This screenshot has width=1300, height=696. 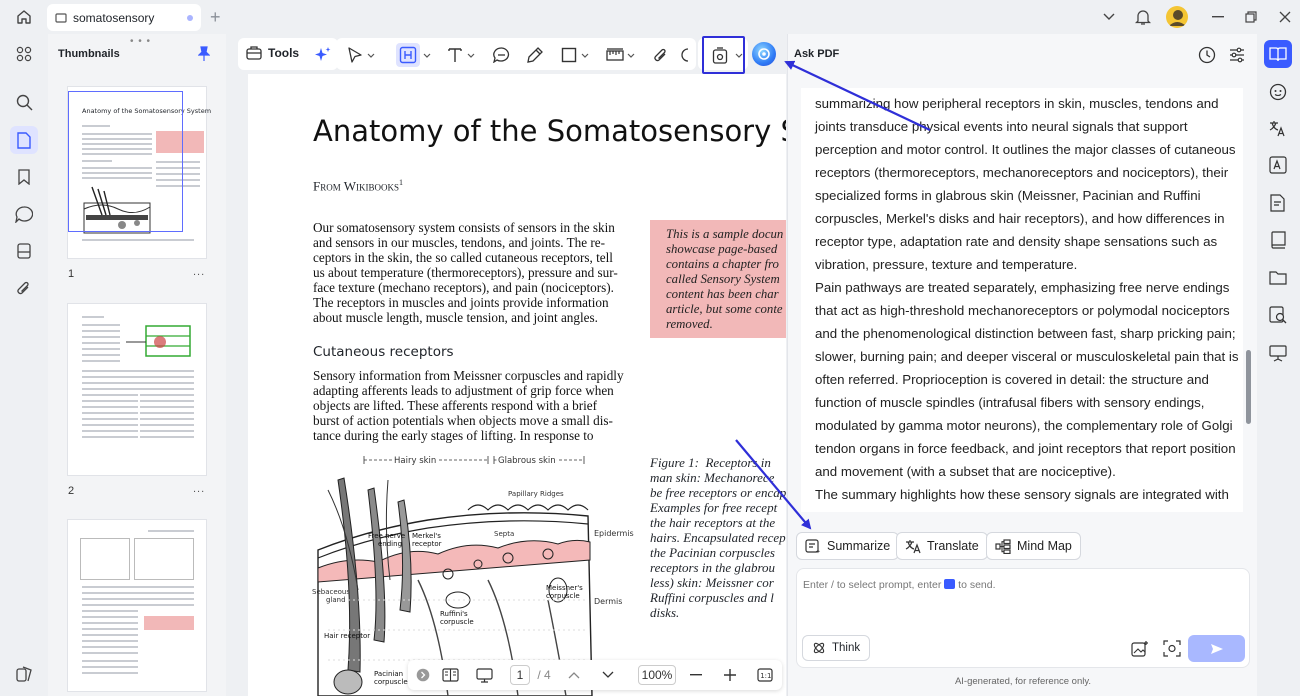 I want to click on ai-chat-tab, so click(x=1278, y=92).